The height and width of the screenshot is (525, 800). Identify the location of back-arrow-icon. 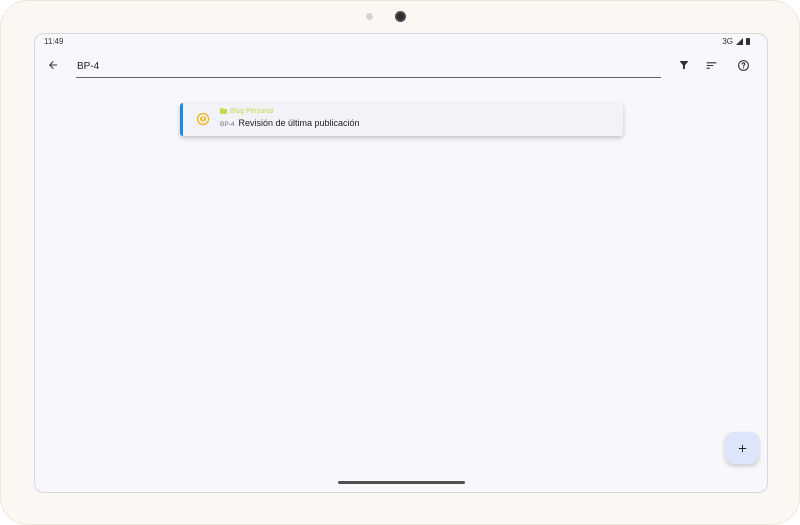
(53, 65).